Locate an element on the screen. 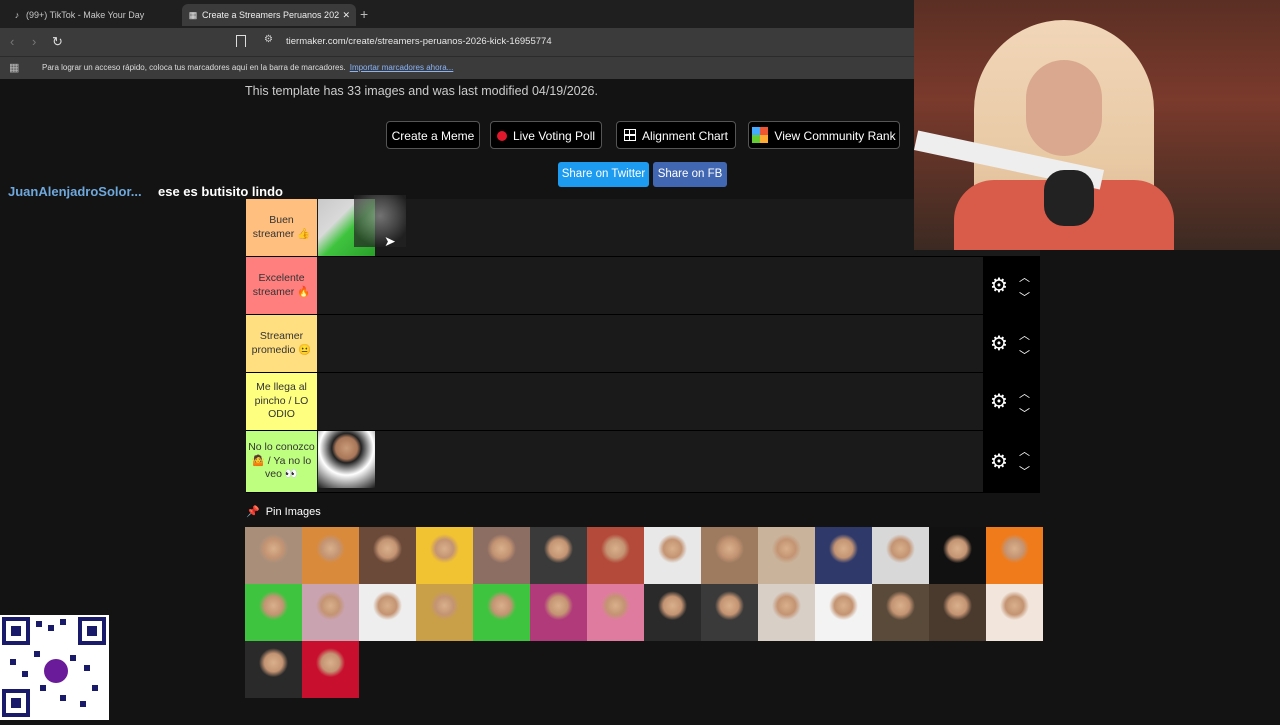 This screenshot has width=1280, height=725. share-fb-button: Share on FB is located at coordinates (690, 174).